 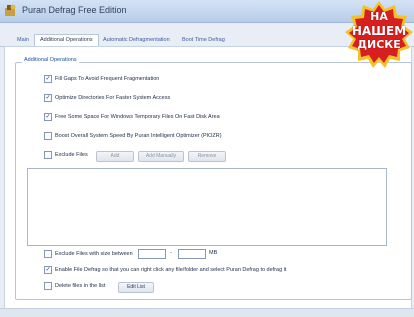 What do you see at coordinates (136, 287) in the screenshot?
I see `edit-list-button: Edit List` at bounding box center [136, 287].